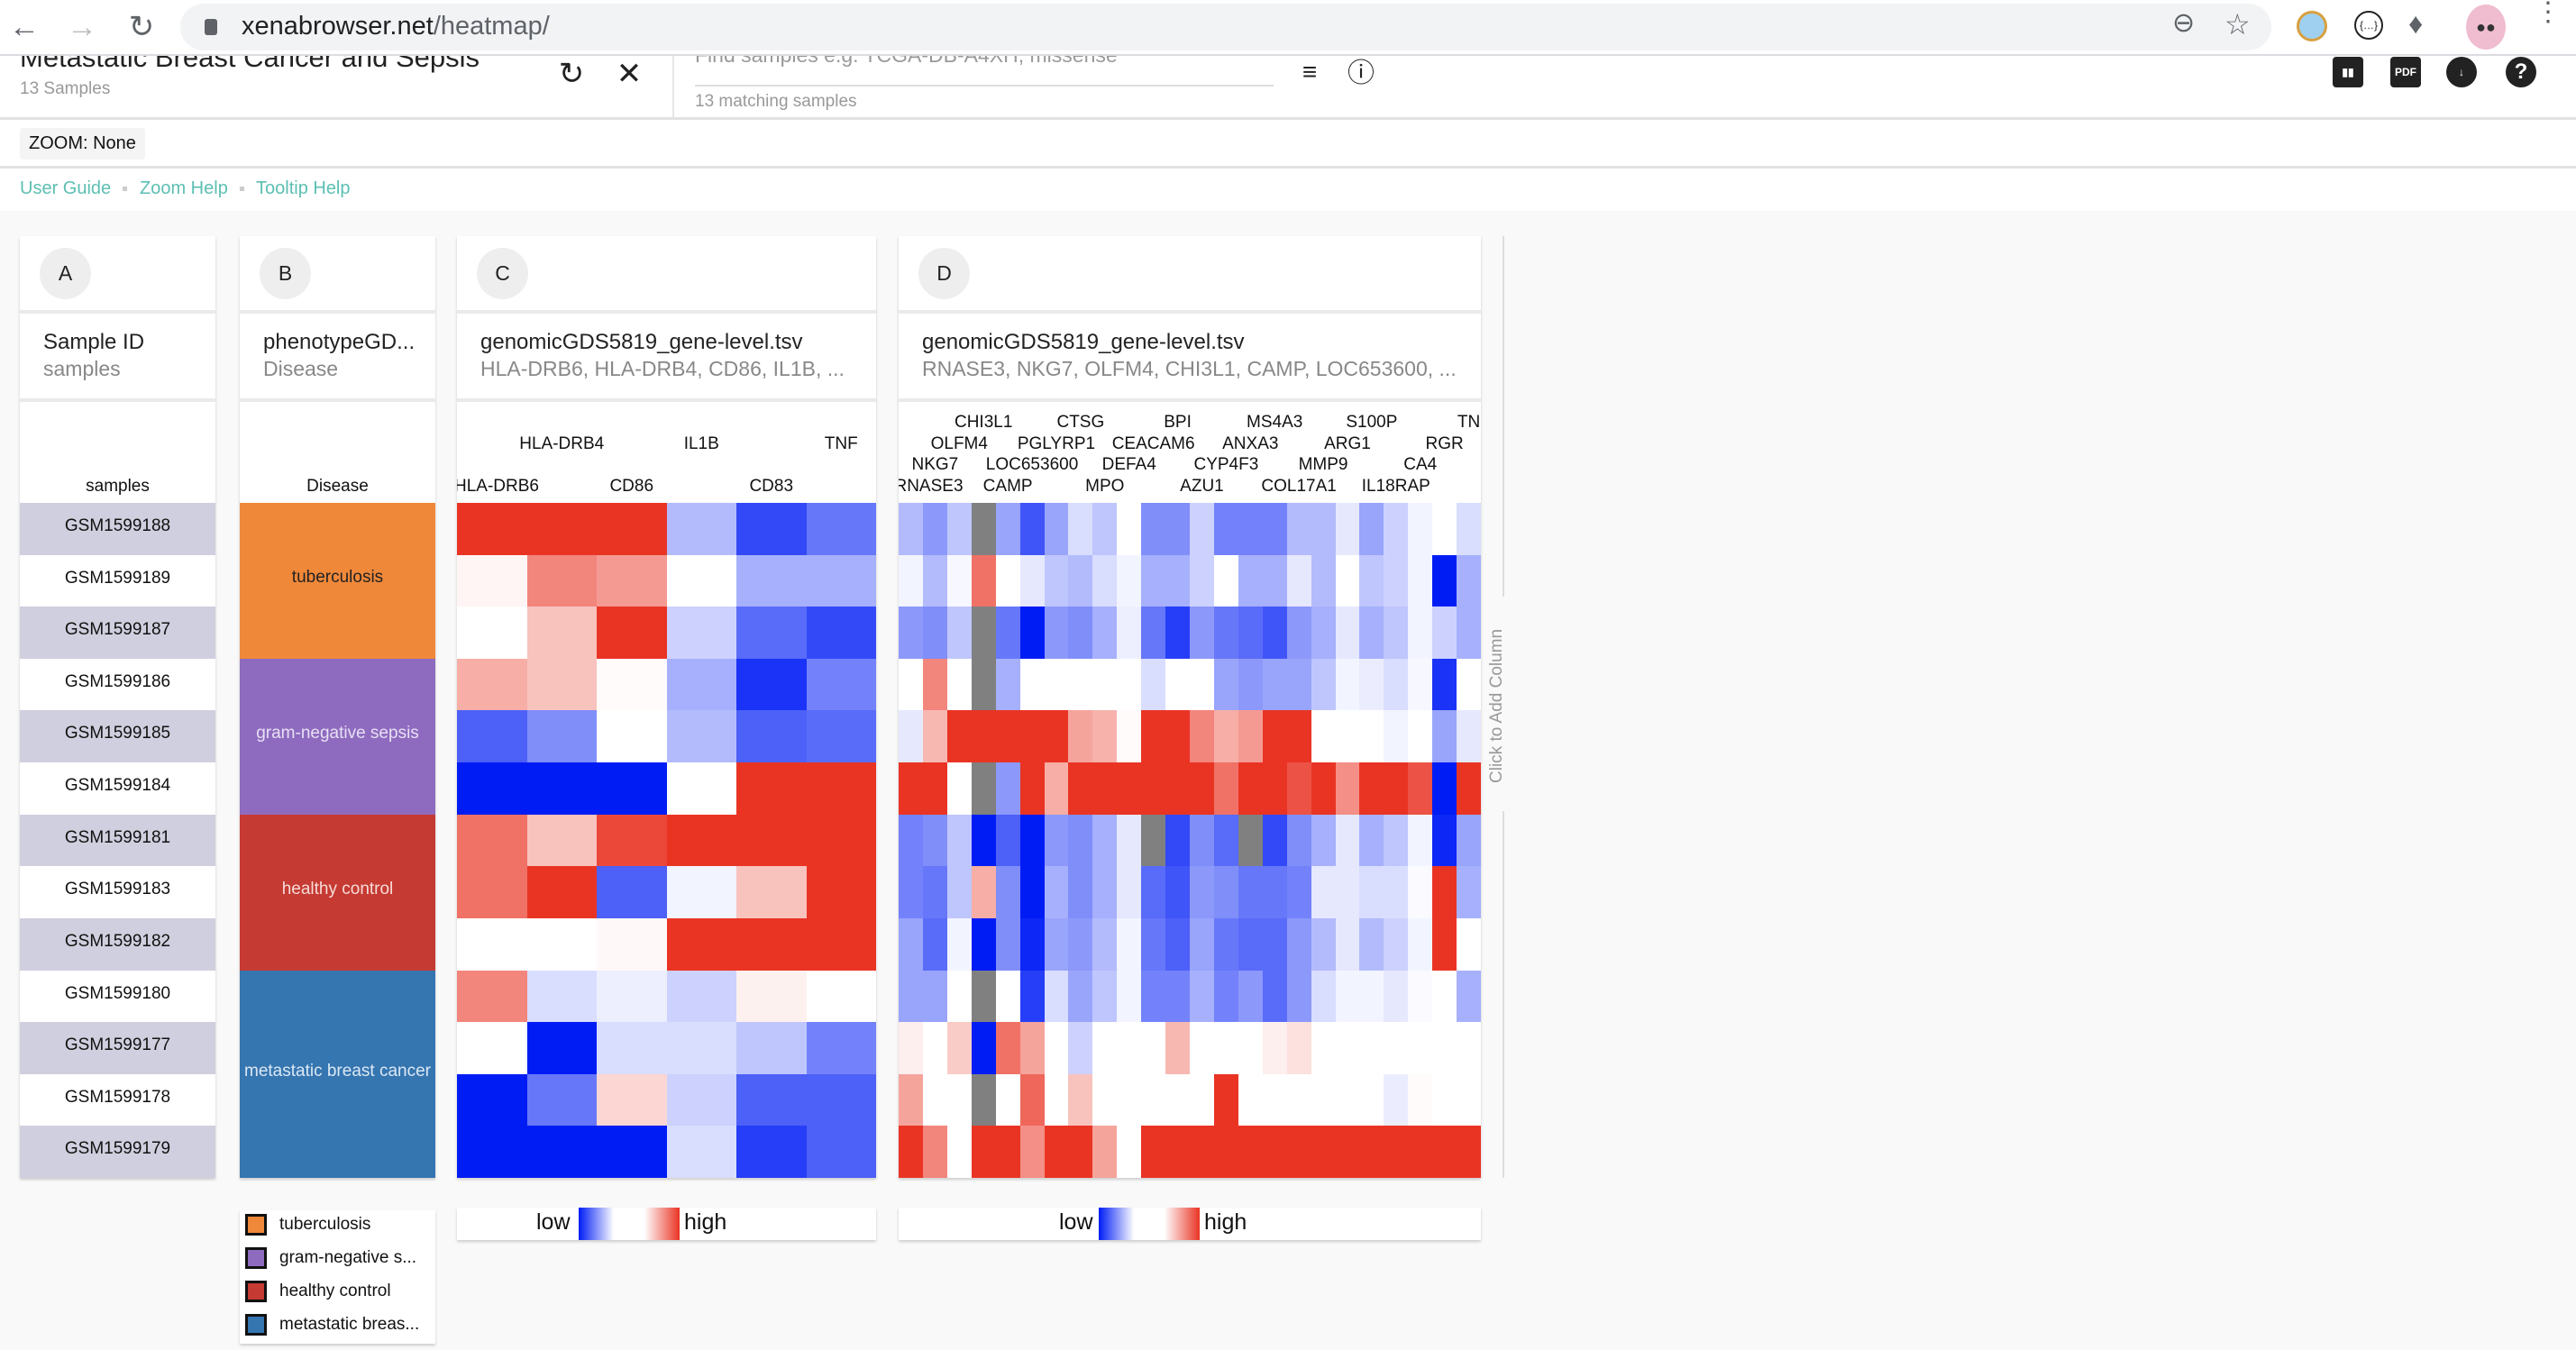 The height and width of the screenshot is (1350, 2576). What do you see at coordinates (117, 684) in the screenshot?
I see `sample-row: GSM1599186` at bounding box center [117, 684].